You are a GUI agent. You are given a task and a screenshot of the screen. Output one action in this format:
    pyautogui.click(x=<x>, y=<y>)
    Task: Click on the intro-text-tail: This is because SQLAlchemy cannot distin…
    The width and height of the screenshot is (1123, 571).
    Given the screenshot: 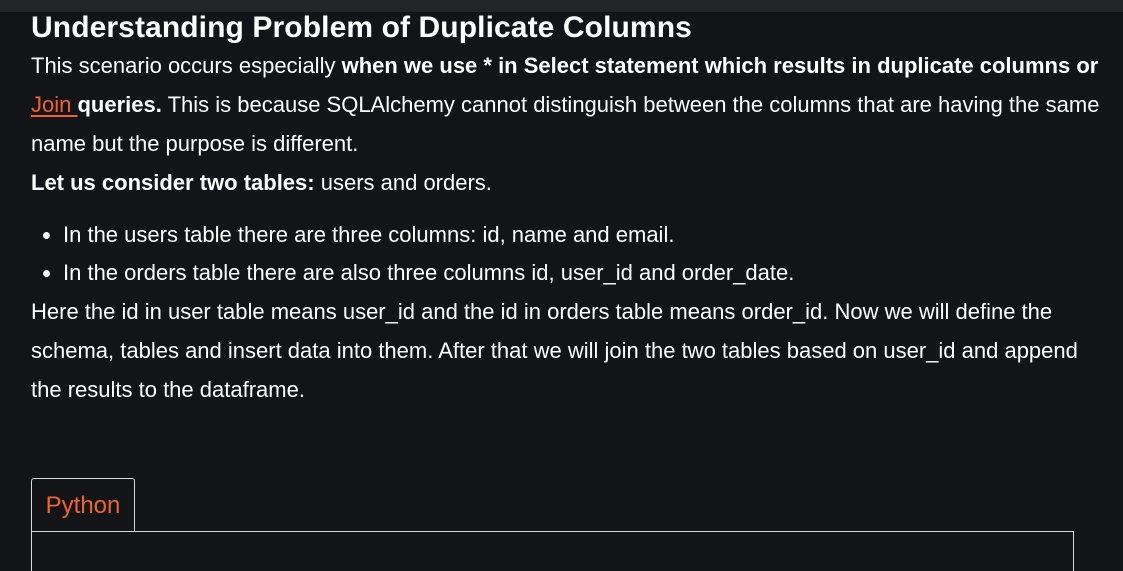 What is the action you would take?
    pyautogui.click(x=565, y=124)
    